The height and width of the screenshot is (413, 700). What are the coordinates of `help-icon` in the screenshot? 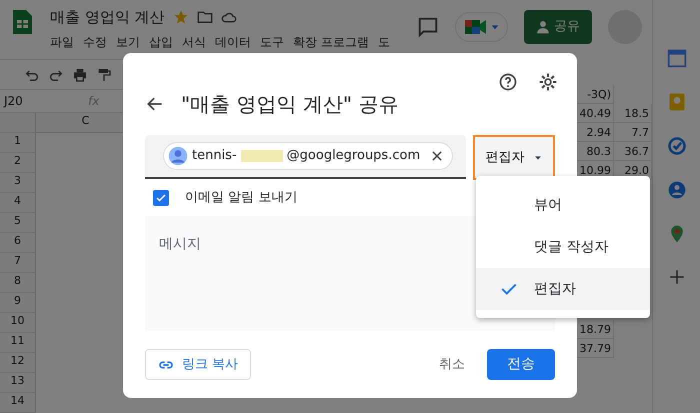 It's located at (508, 82).